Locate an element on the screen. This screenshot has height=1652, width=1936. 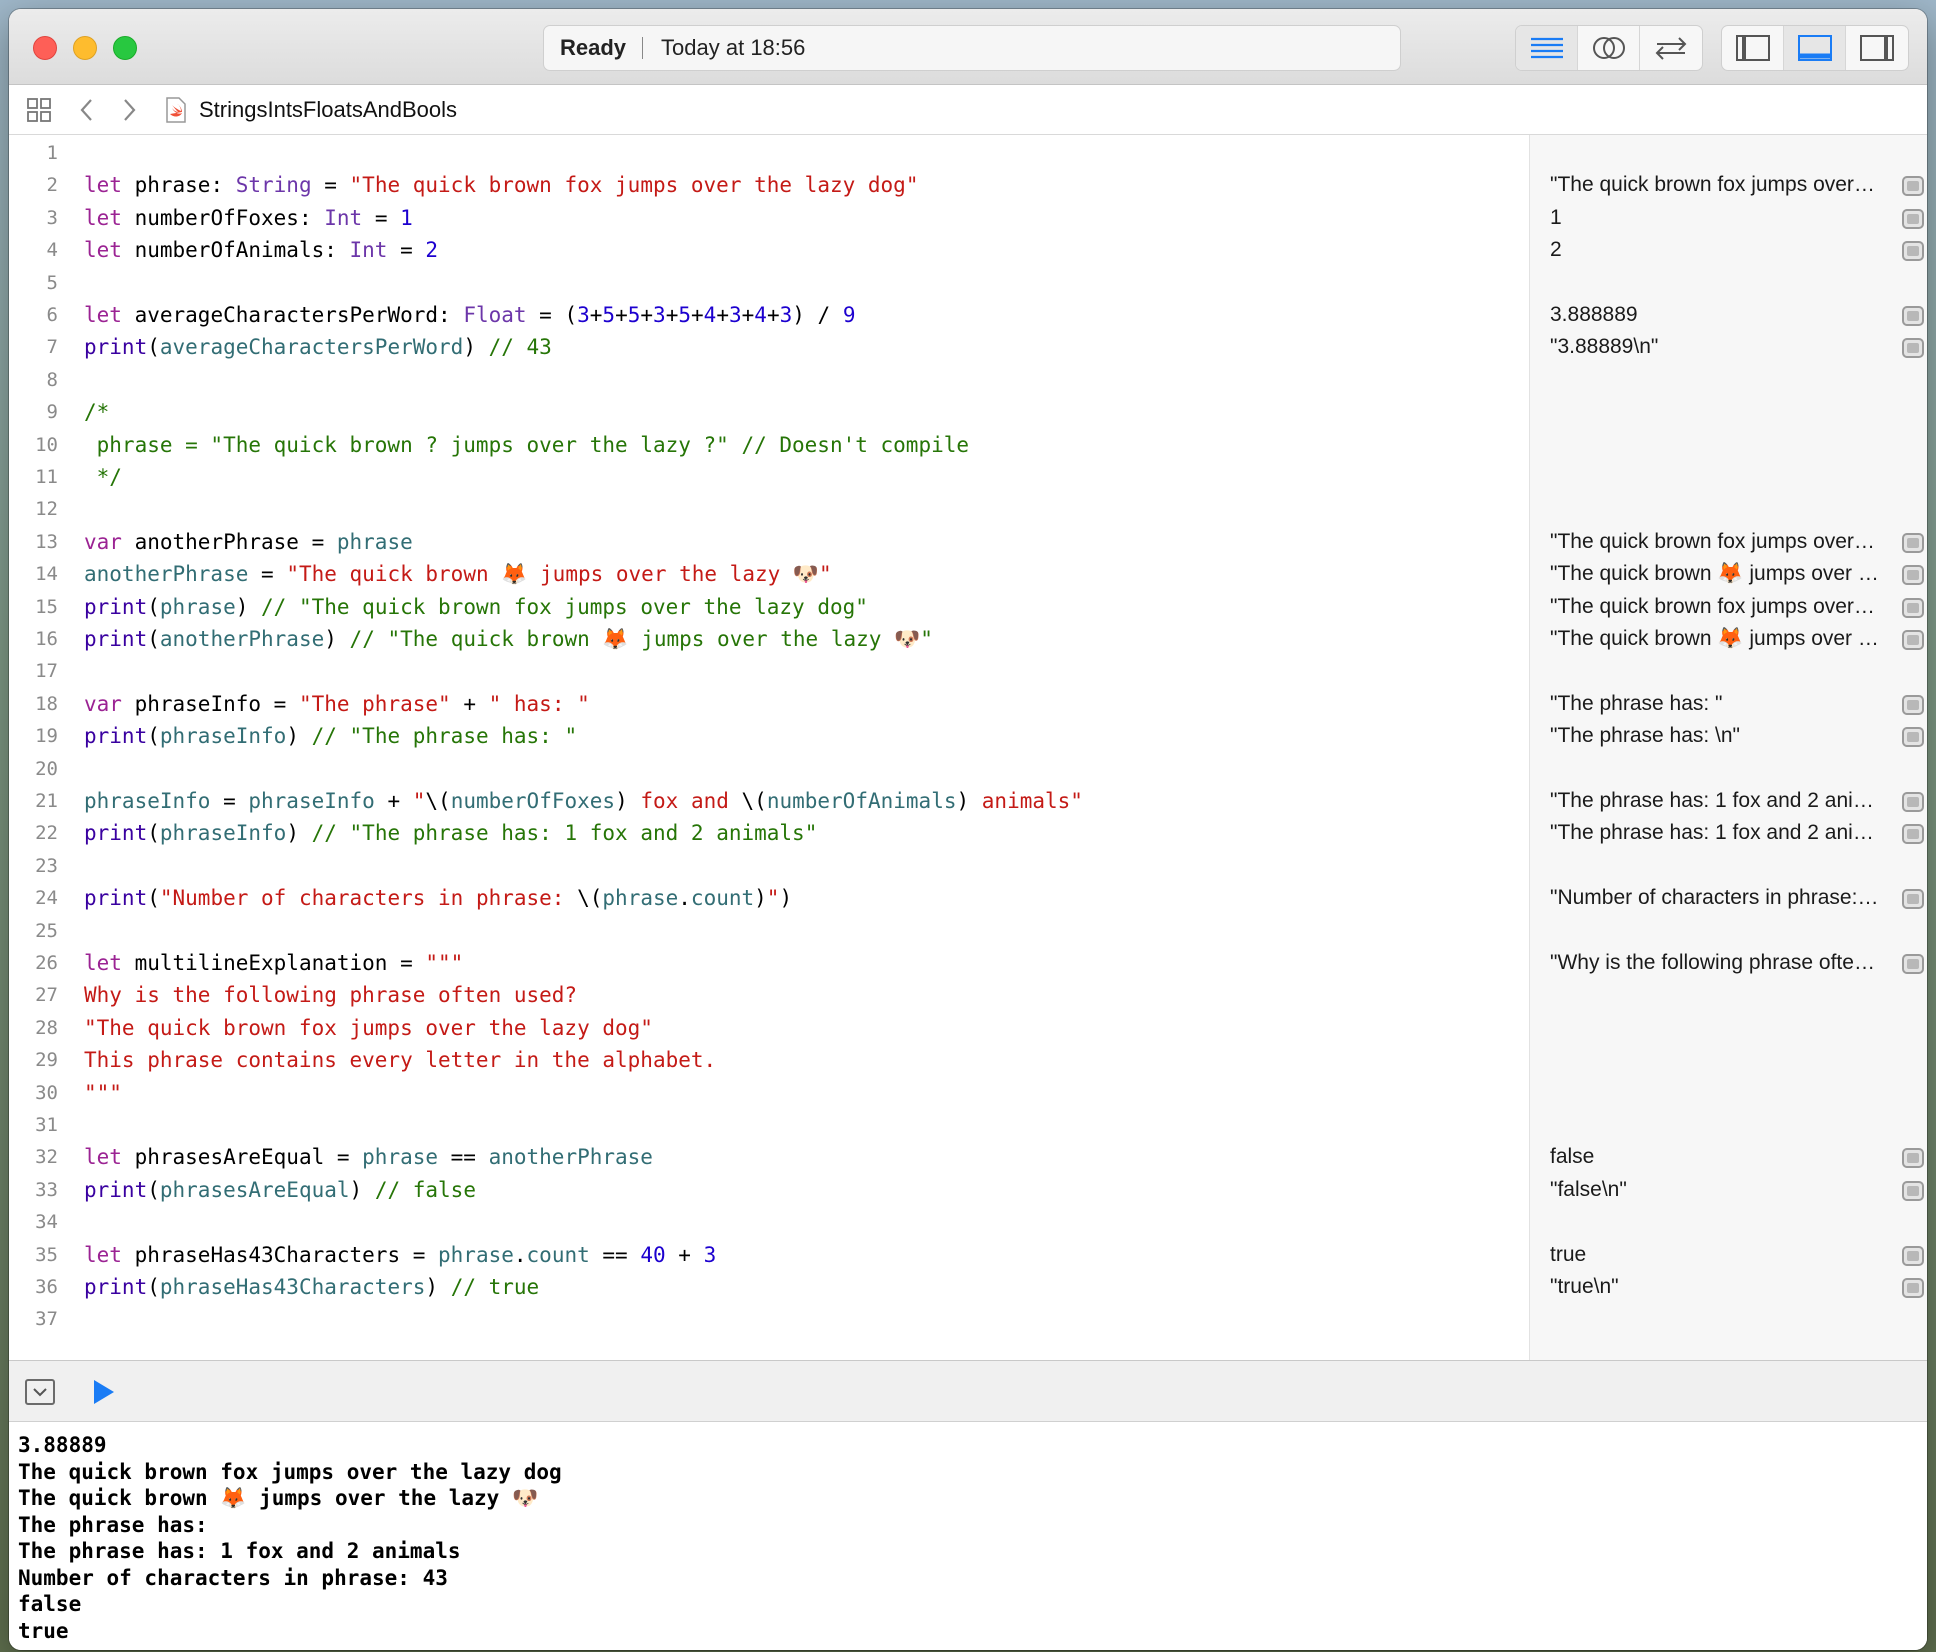
code-line: 9 /* is located at coordinates (769, 412).